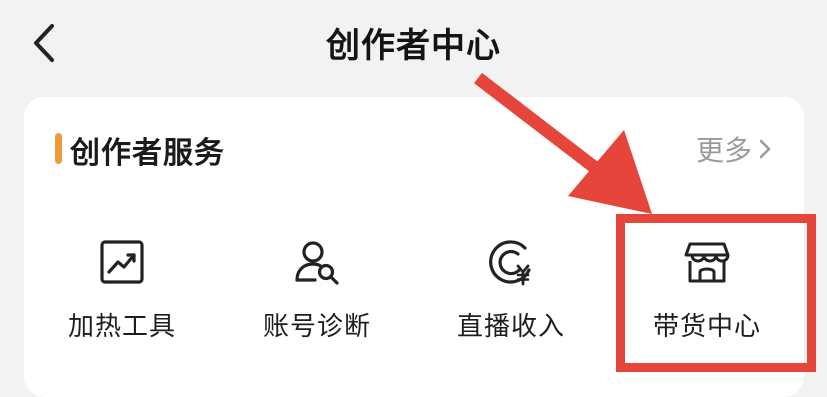 Image resolution: width=827 pixels, height=397 pixels. I want to click on tool-label: 加热工具, so click(121, 327).